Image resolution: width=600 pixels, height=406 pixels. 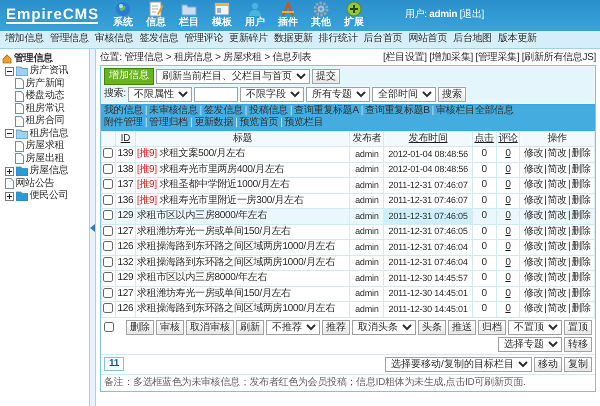 What do you see at coordinates (404, 58) in the screenshot?
I see `header-link: [栏目设置]` at bounding box center [404, 58].